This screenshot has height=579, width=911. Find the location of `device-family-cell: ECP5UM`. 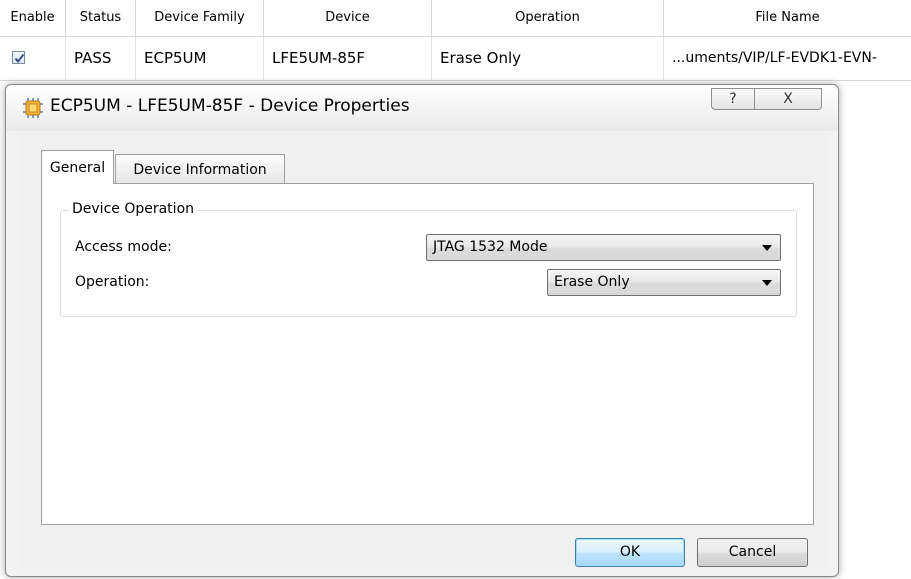

device-family-cell: ECP5UM is located at coordinates (200, 58).